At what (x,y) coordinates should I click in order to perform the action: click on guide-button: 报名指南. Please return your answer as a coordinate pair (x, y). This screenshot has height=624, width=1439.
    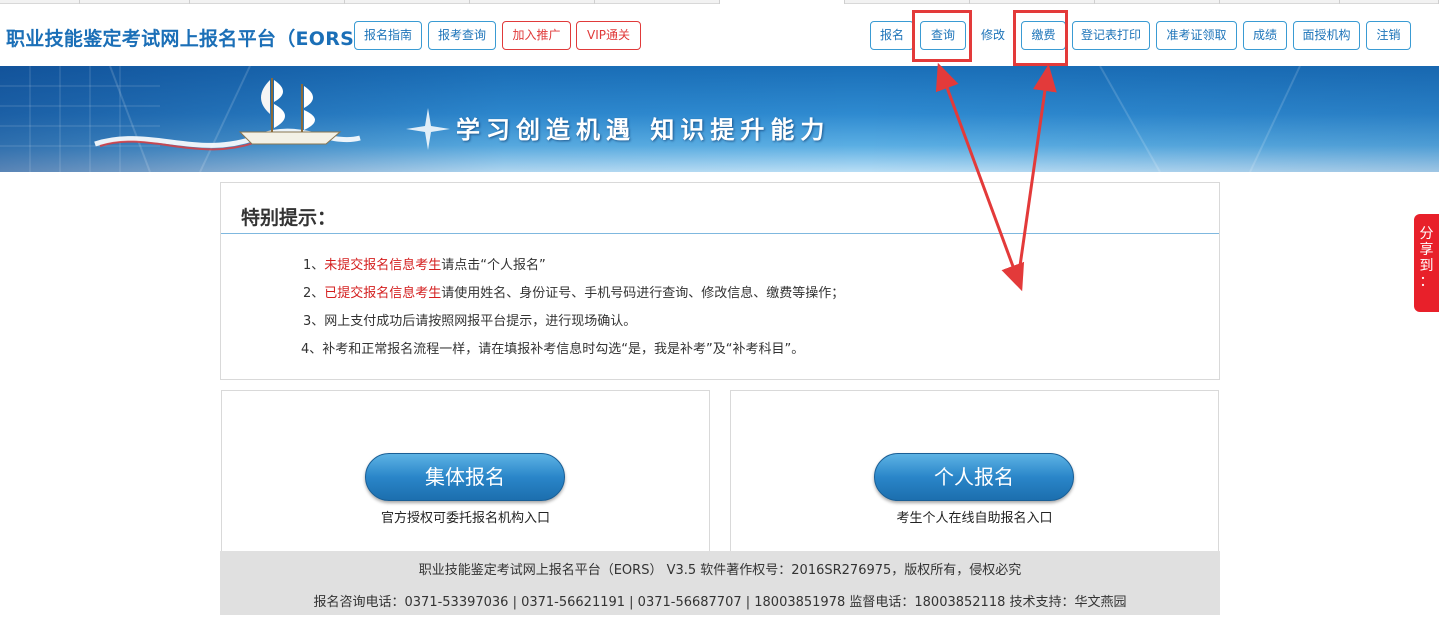
    Looking at the image, I should click on (388, 35).